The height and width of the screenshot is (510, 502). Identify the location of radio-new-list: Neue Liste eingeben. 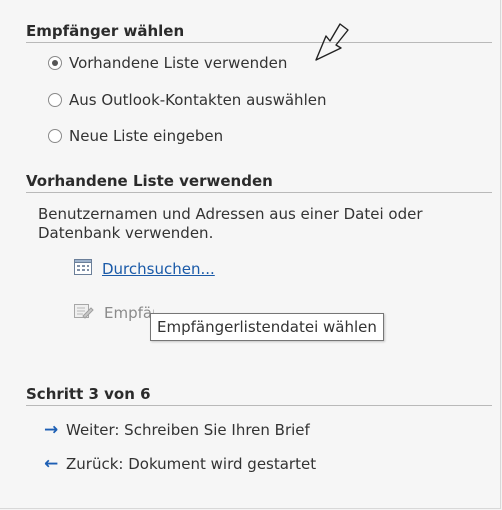
(135, 136).